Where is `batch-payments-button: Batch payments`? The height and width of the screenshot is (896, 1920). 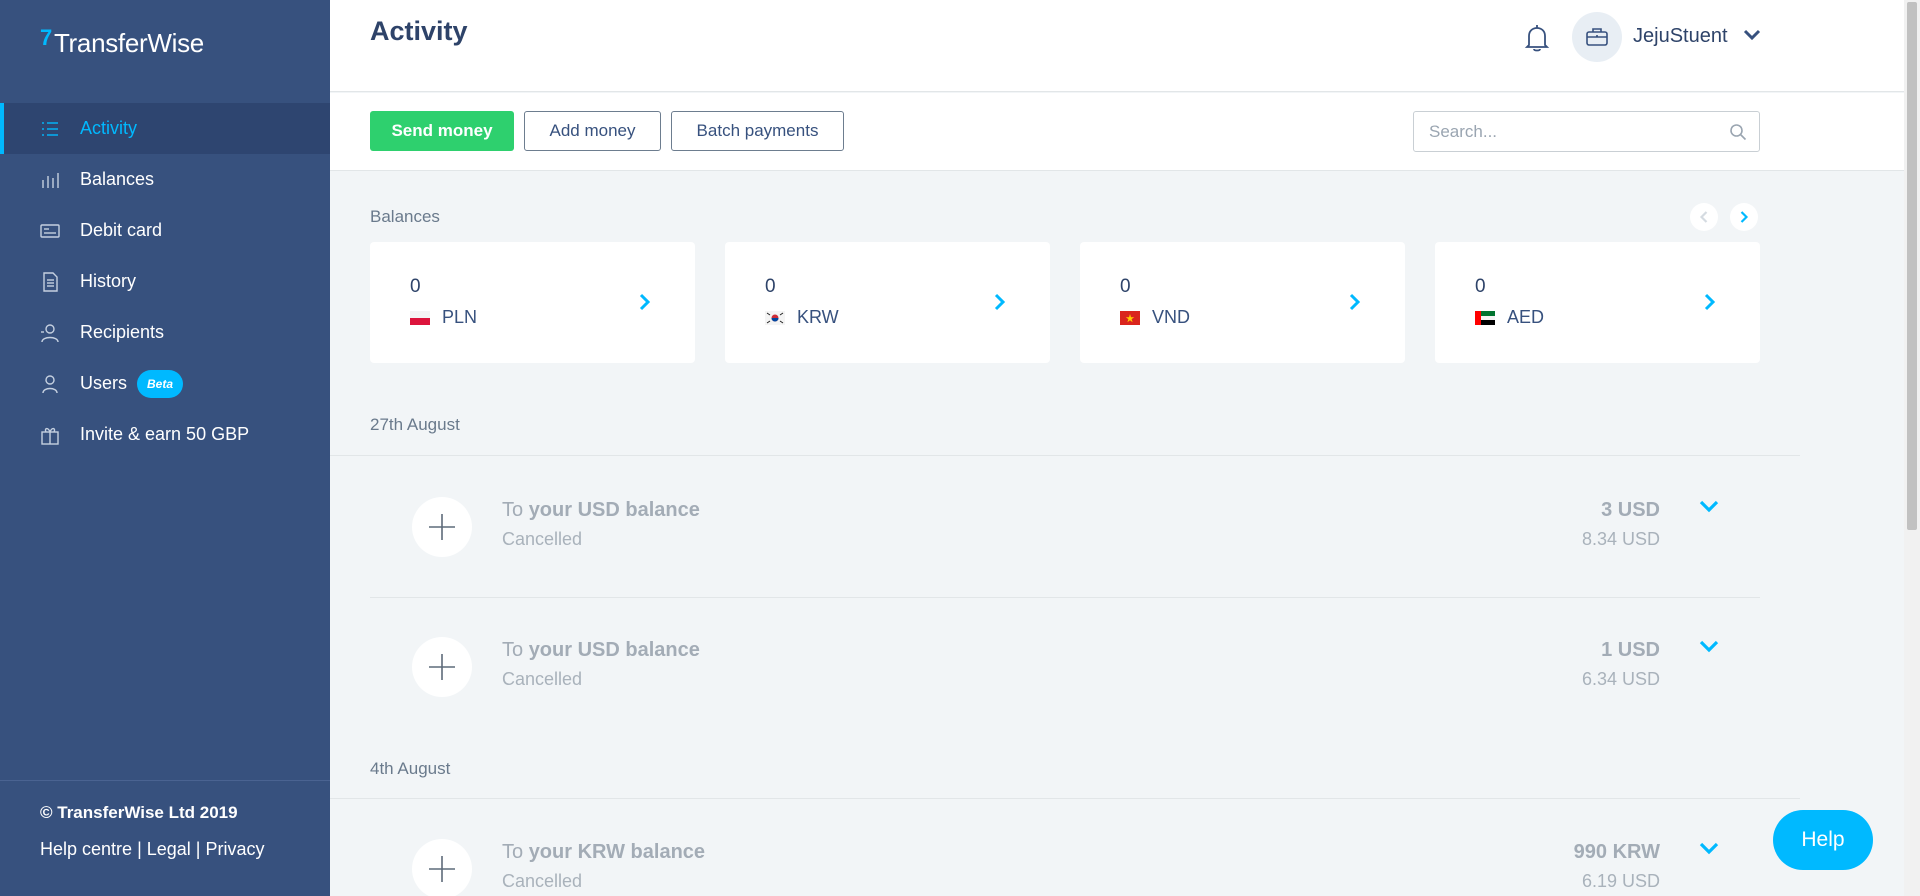
batch-payments-button: Batch payments is located at coordinates (757, 131).